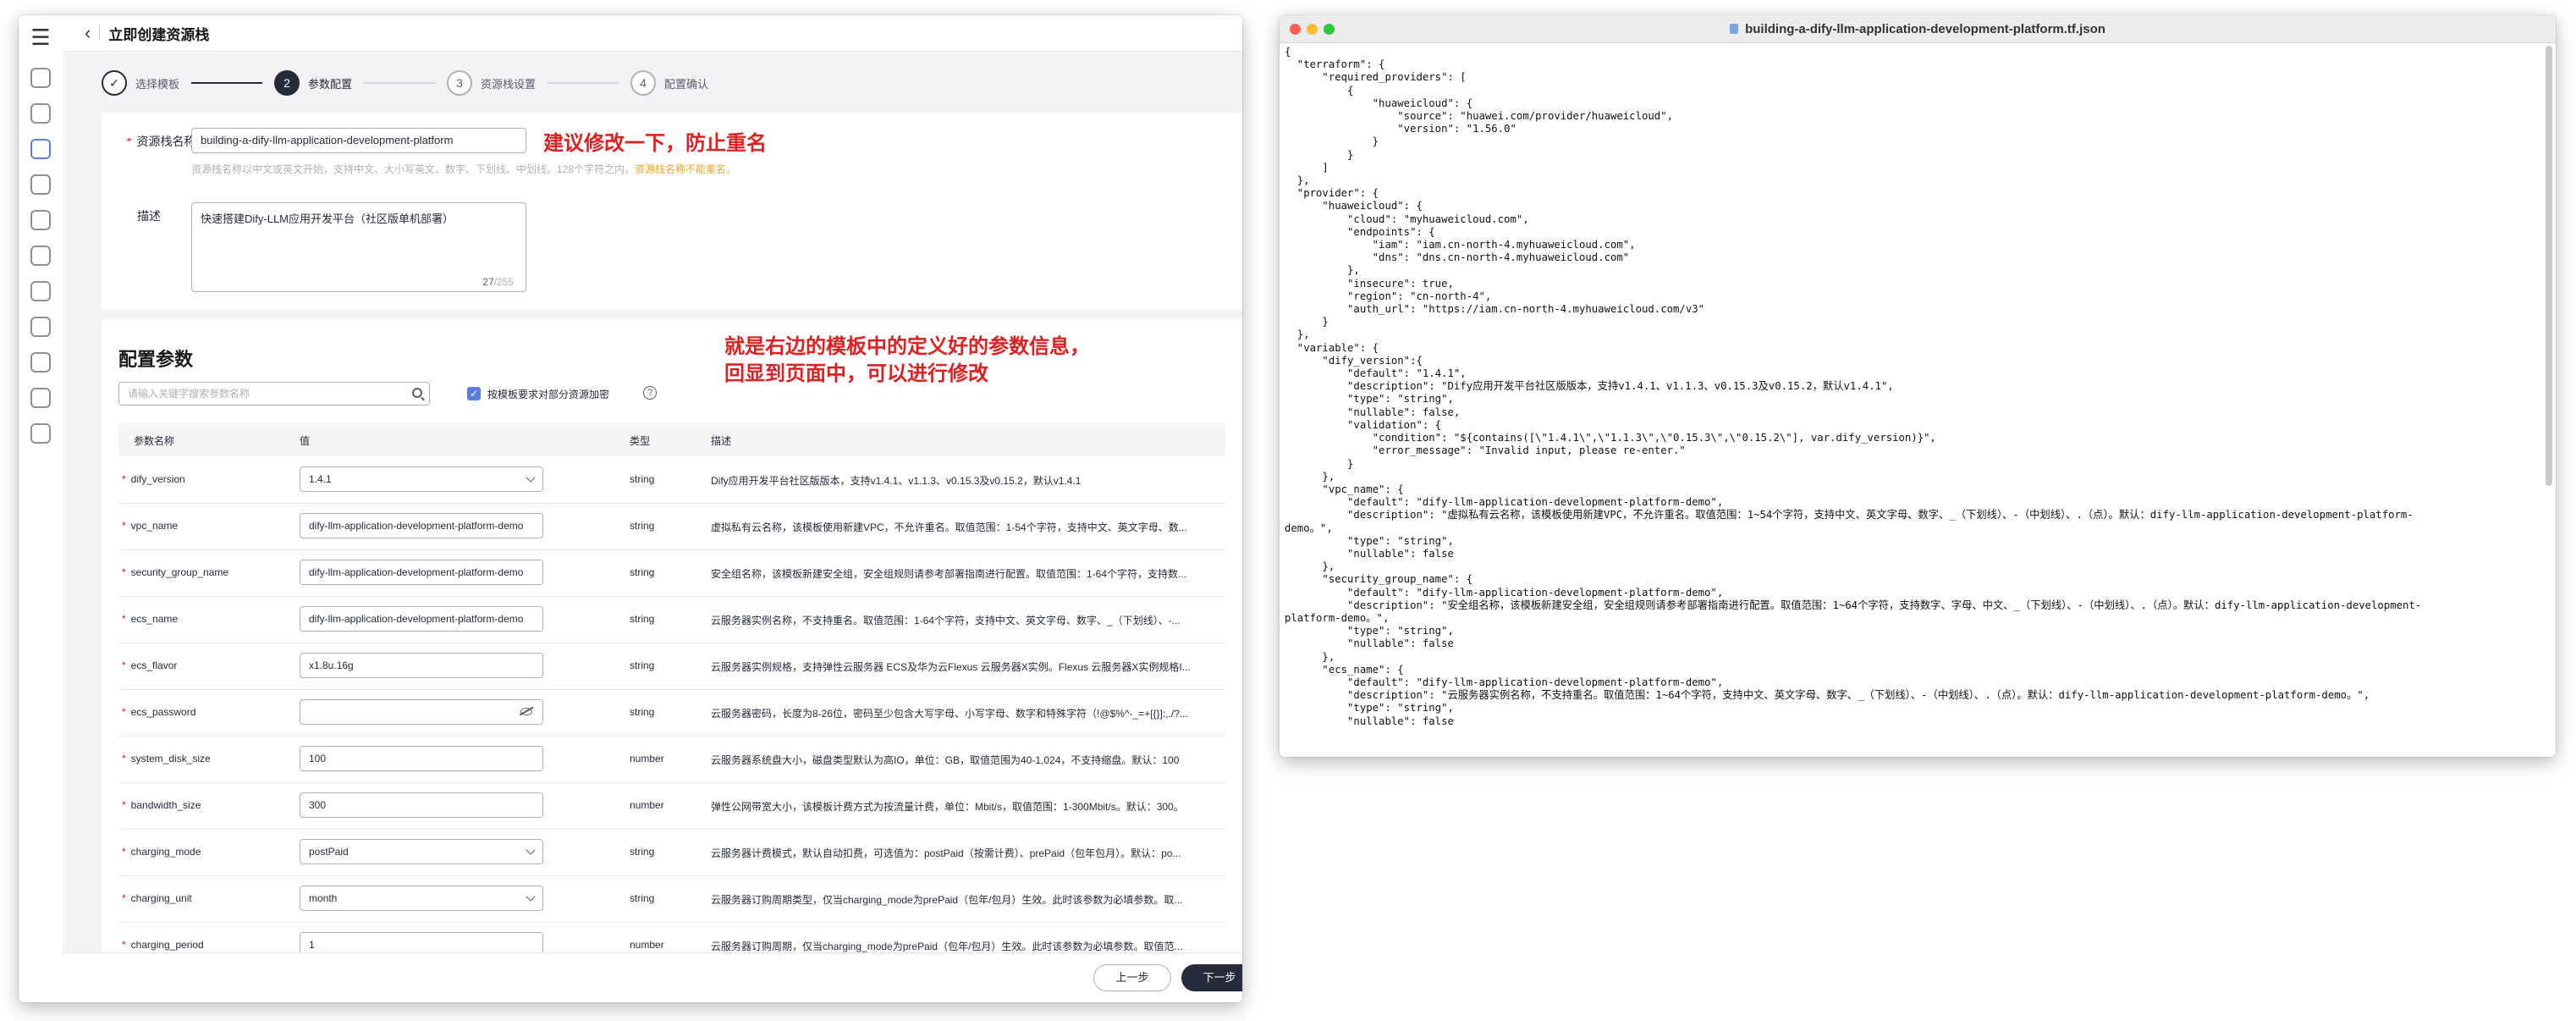 The image size is (2576, 1021). What do you see at coordinates (358, 247) in the screenshot?
I see `description-textarea: 快速搭建Dify-LLM应用开发平台（社区版单机部署） 27/255` at bounding box center [358, 247].